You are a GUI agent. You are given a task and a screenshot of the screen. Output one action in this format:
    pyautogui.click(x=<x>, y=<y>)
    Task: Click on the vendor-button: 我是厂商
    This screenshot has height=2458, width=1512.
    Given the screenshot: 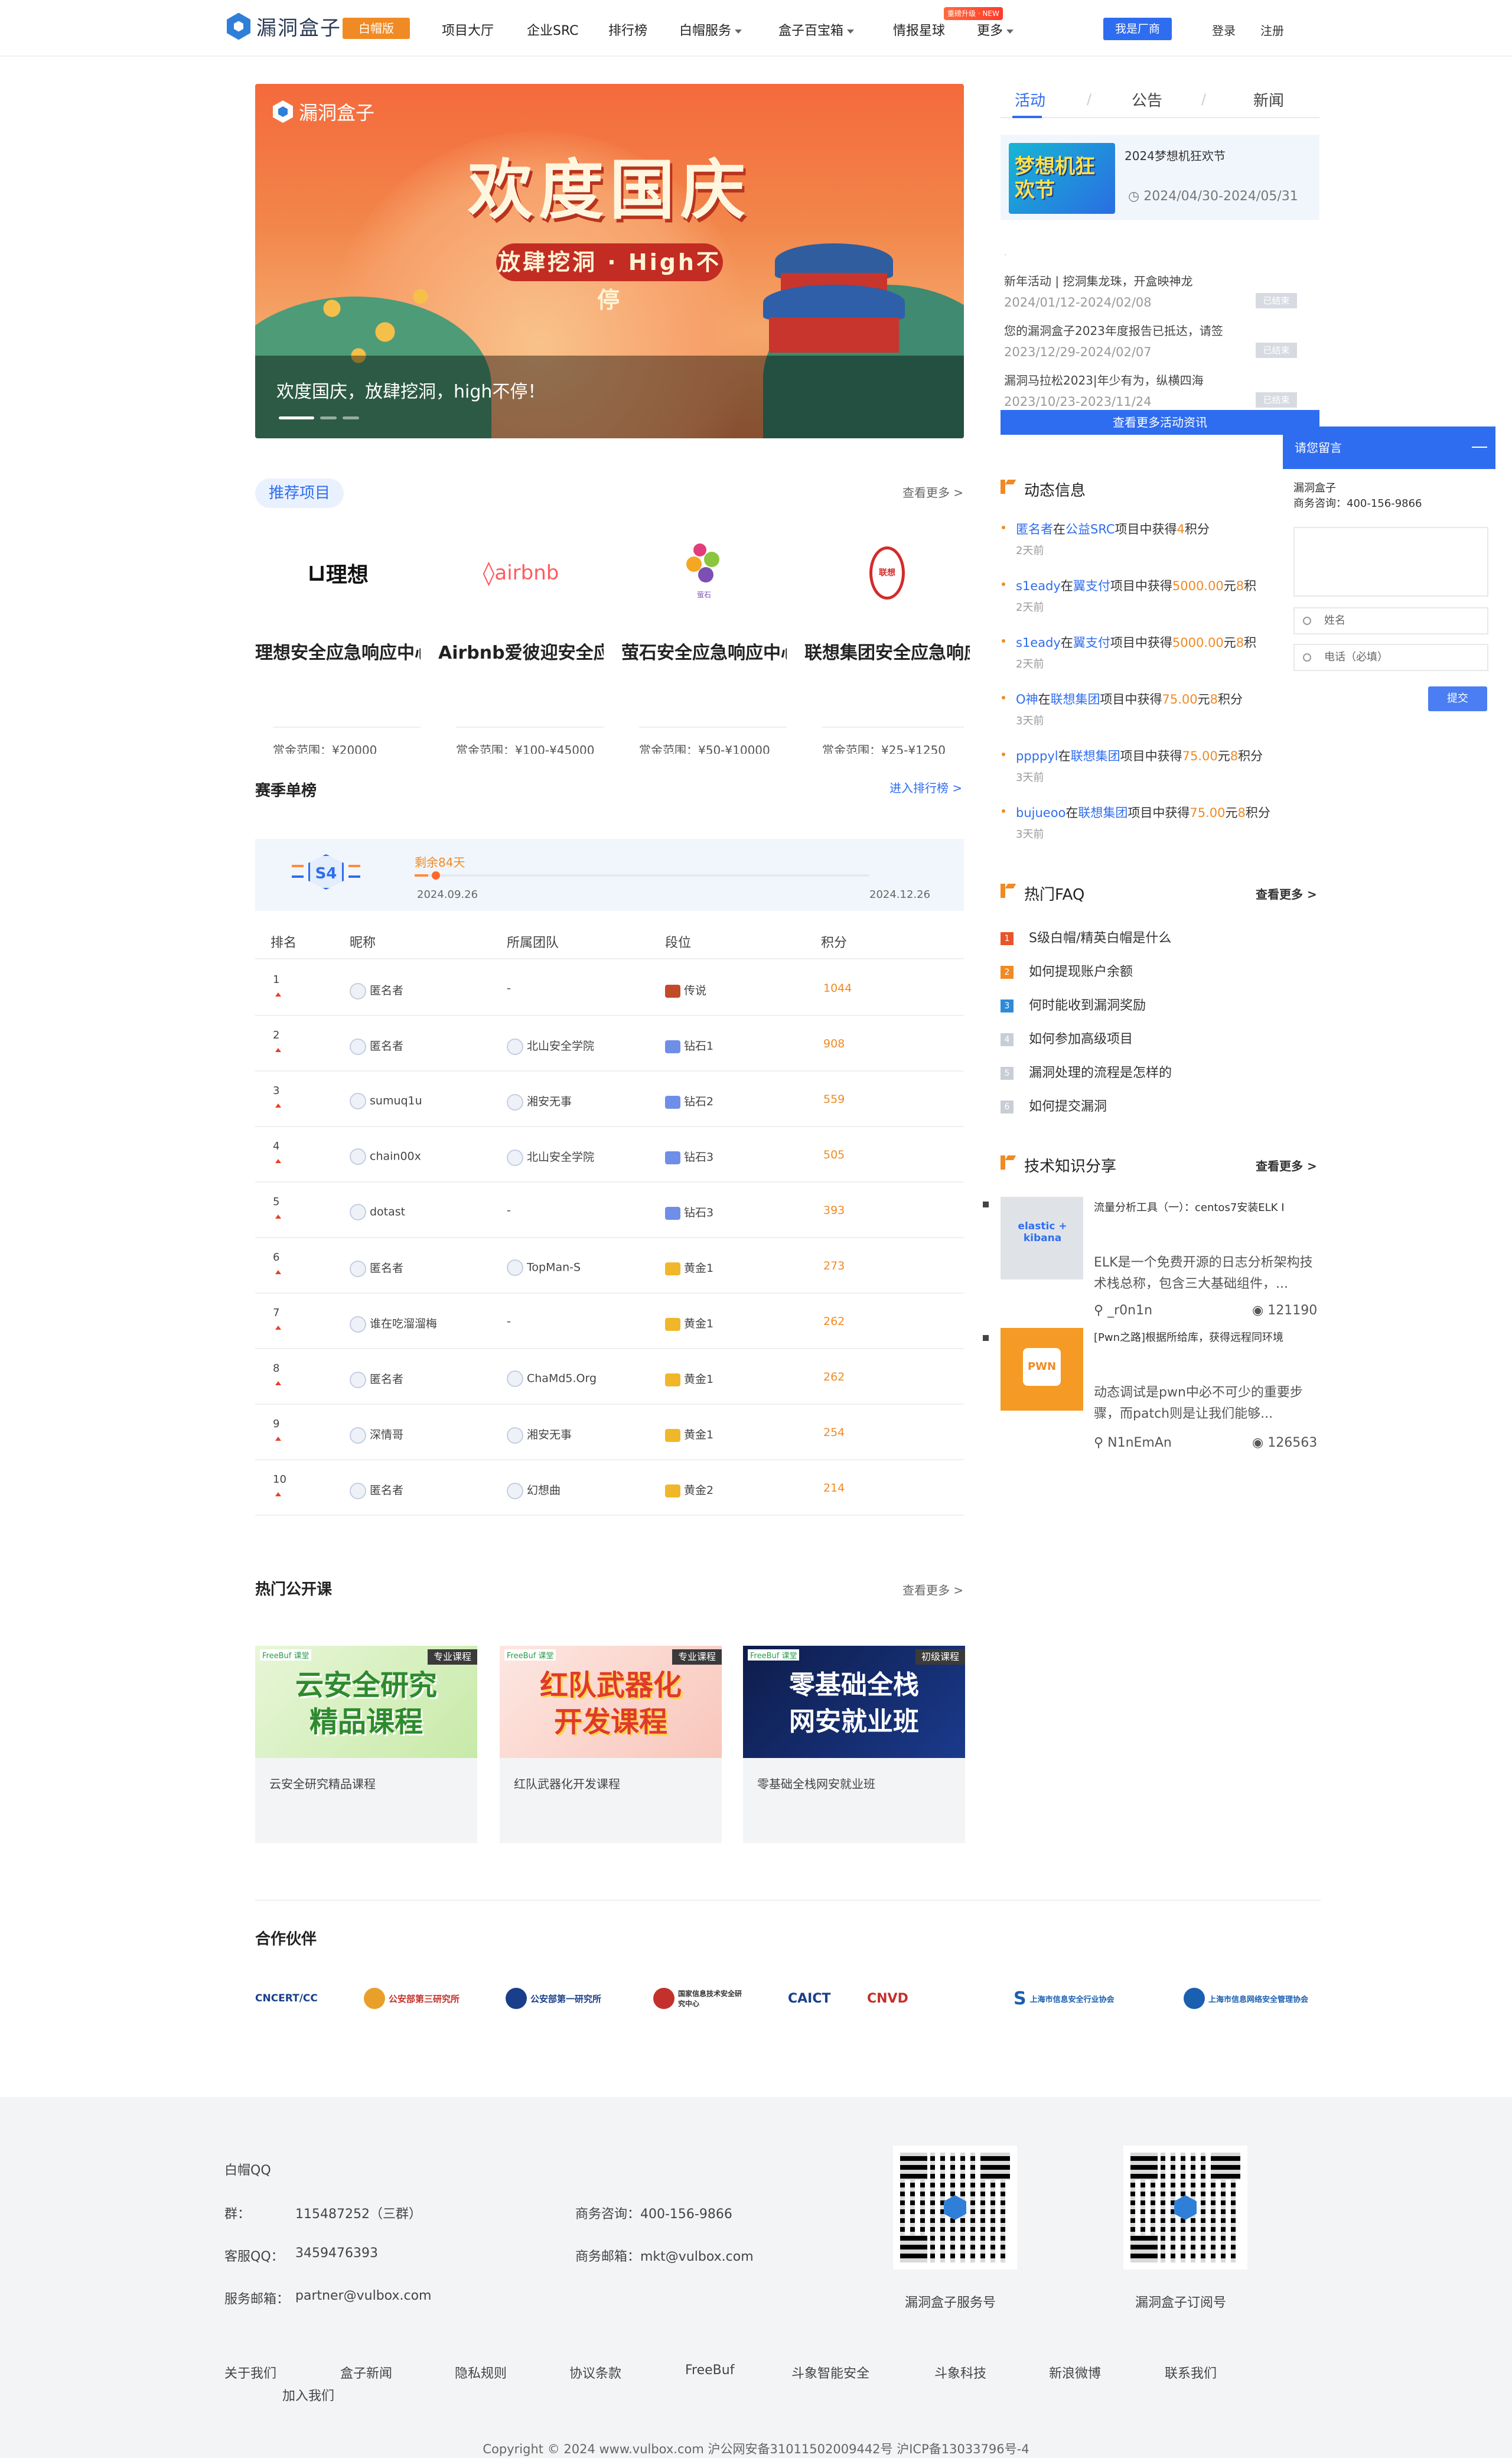 What is the action you would take?
    pyautogui.click(x=1137, y=29)
    